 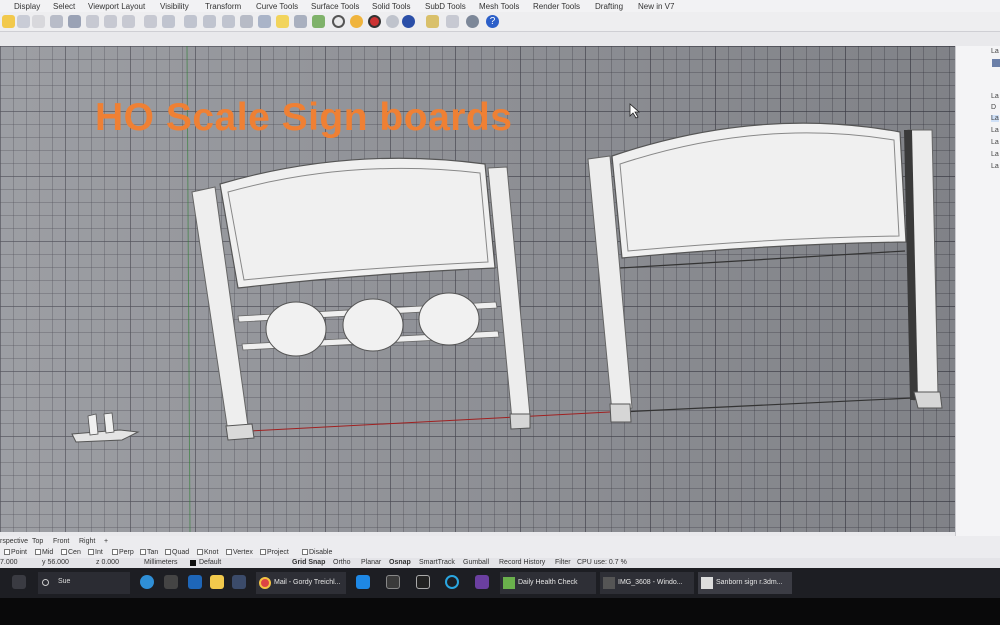 I want to click on window-icon, so click(x=423, y=582).